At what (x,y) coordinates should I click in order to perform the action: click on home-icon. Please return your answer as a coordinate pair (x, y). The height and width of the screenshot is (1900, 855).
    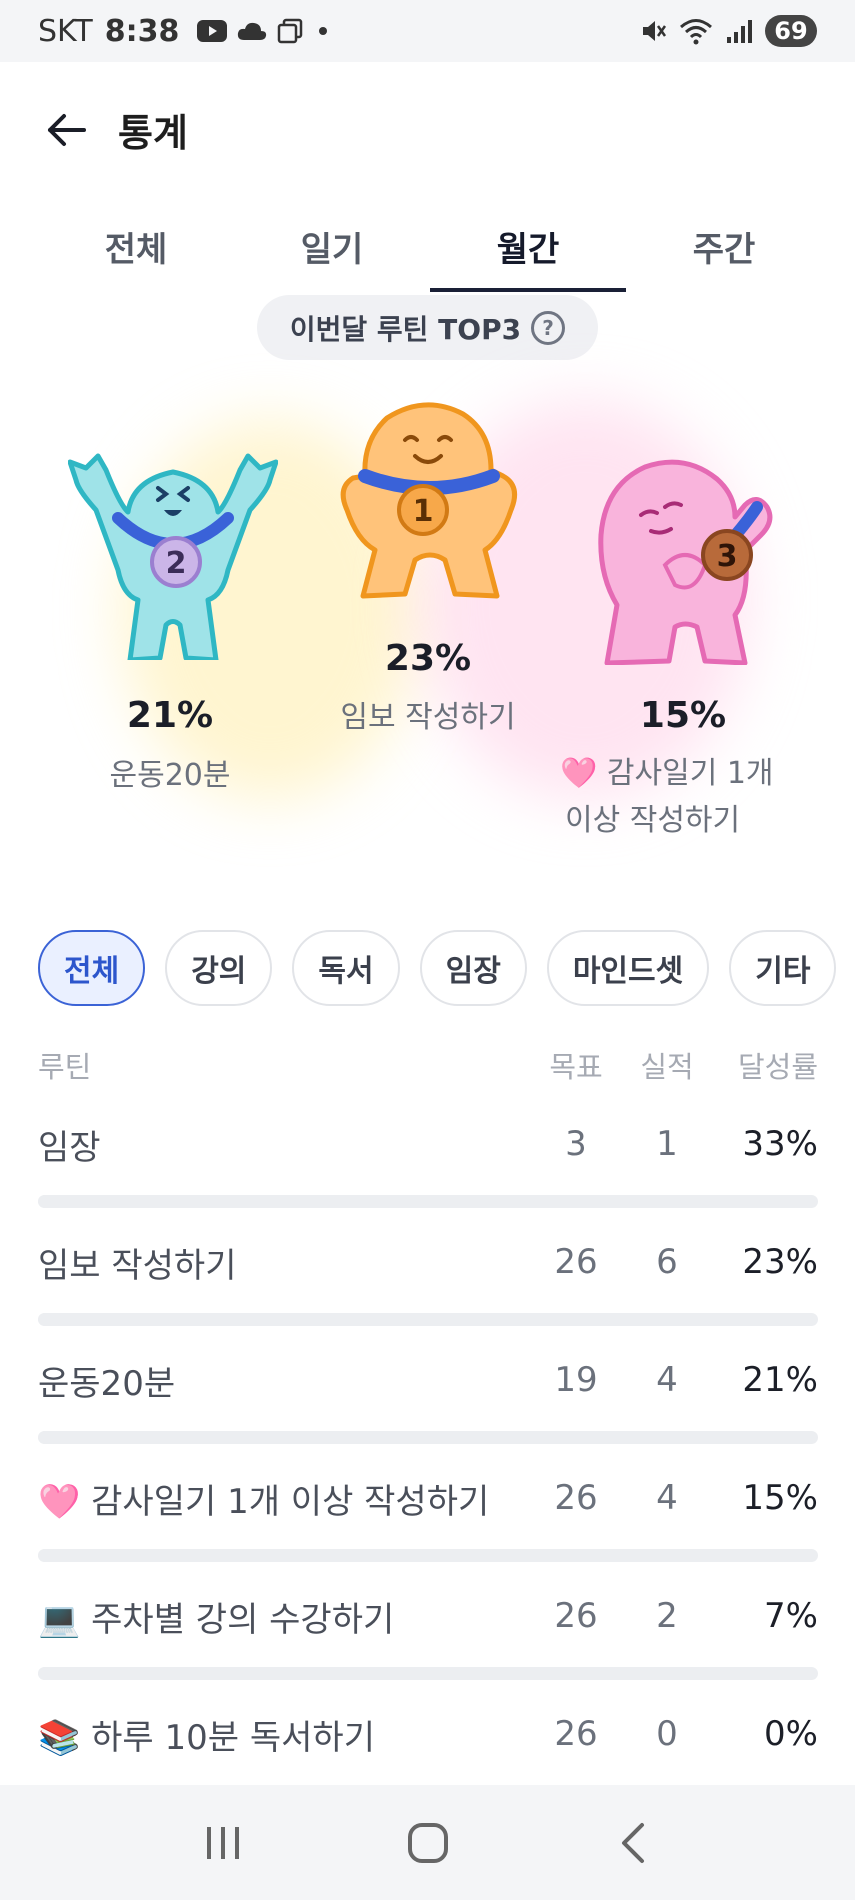
    Looking at the image, I should click on (427, 1842).